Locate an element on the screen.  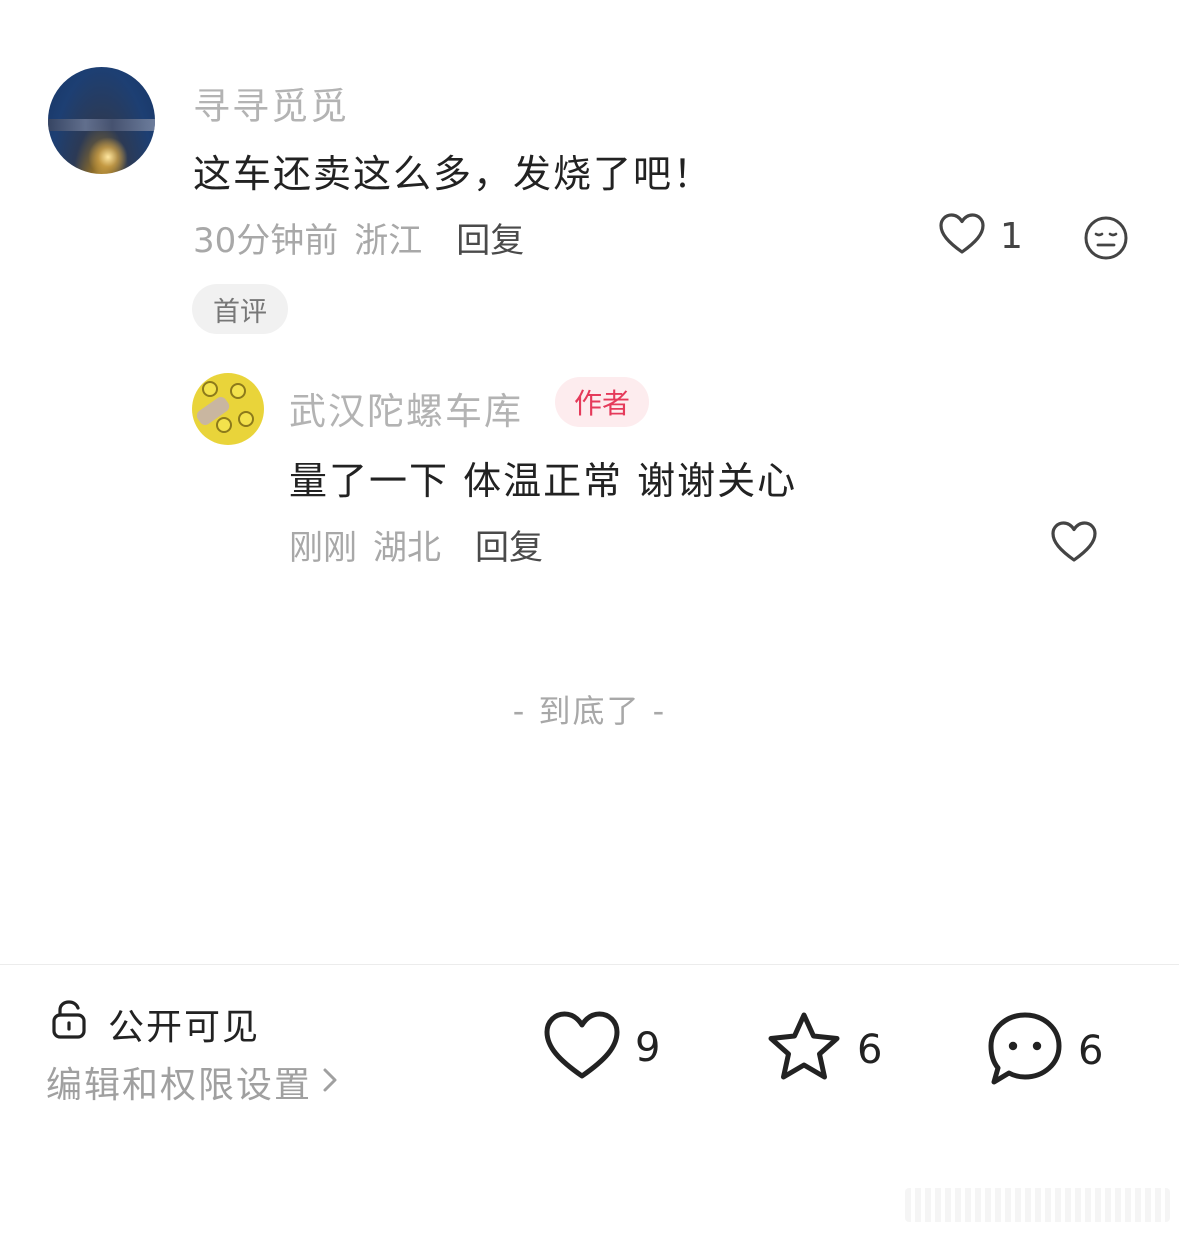
watermark is located at coordinates (1037, 1205).